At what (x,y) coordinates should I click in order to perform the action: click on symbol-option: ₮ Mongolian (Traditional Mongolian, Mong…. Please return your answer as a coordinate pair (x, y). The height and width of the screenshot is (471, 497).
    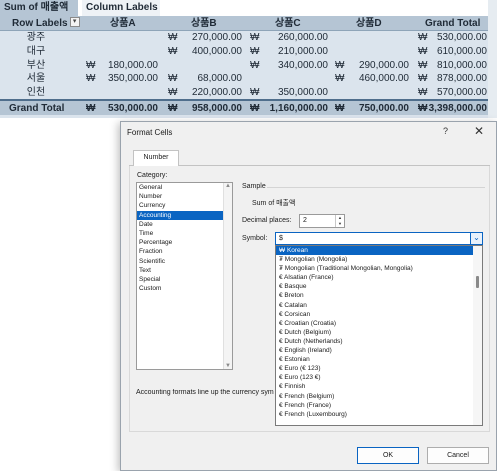
    Looking at the image, I should click on (379, 268).